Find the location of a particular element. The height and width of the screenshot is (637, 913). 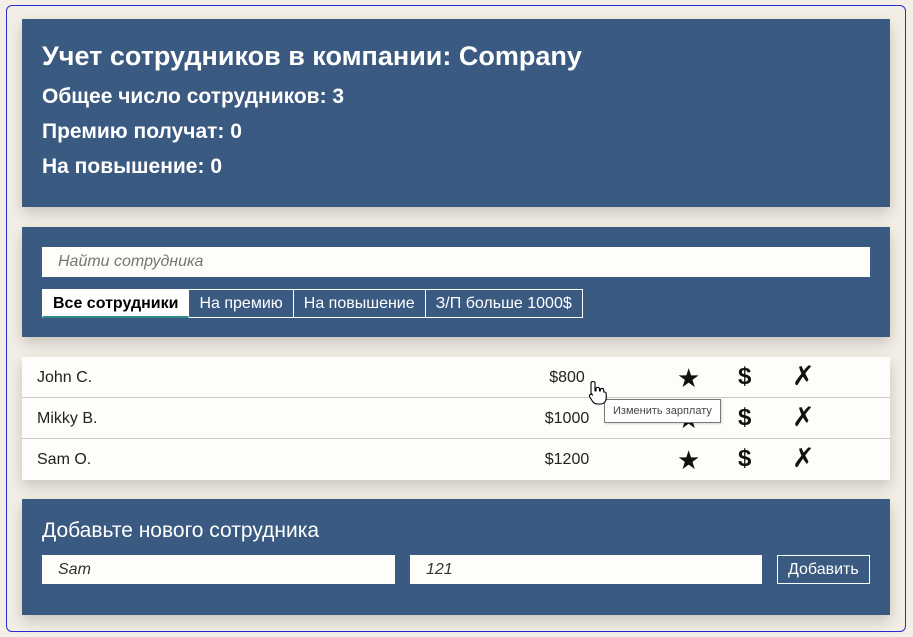

employee-salary: $1200 is located at coordinates (567, 460).